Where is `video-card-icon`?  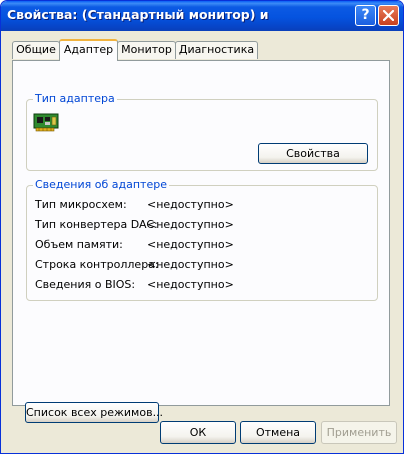
video-card-icon is located at coordinates (46, 122).